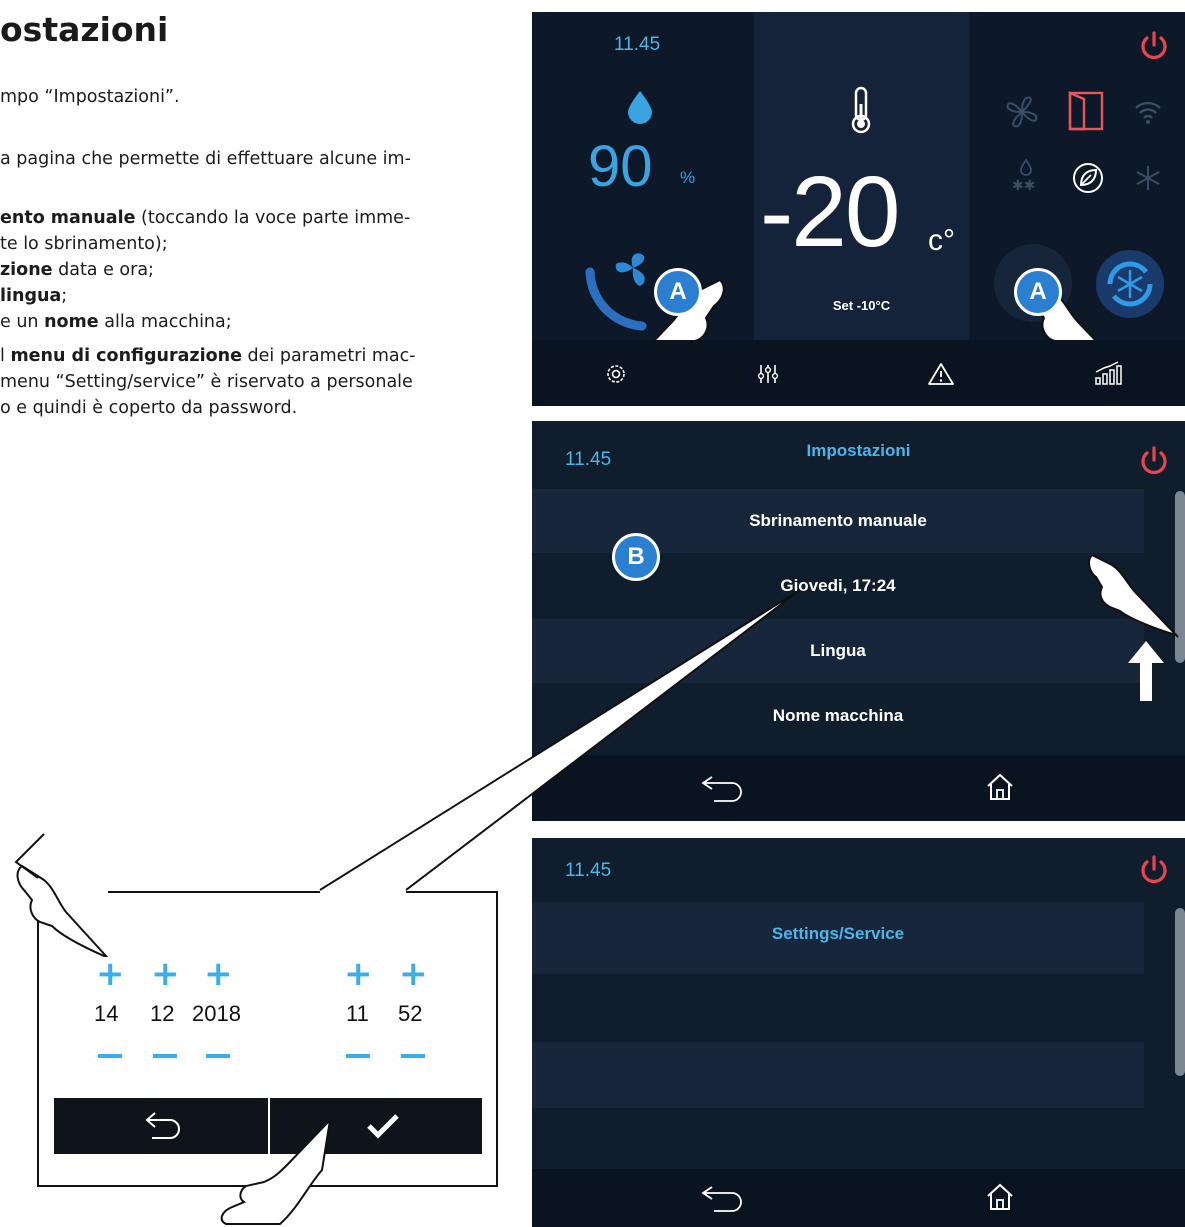 The width and height of the screenshot is (1185, 1227). I want to click on month-increment-button: +, so click(165, 974).